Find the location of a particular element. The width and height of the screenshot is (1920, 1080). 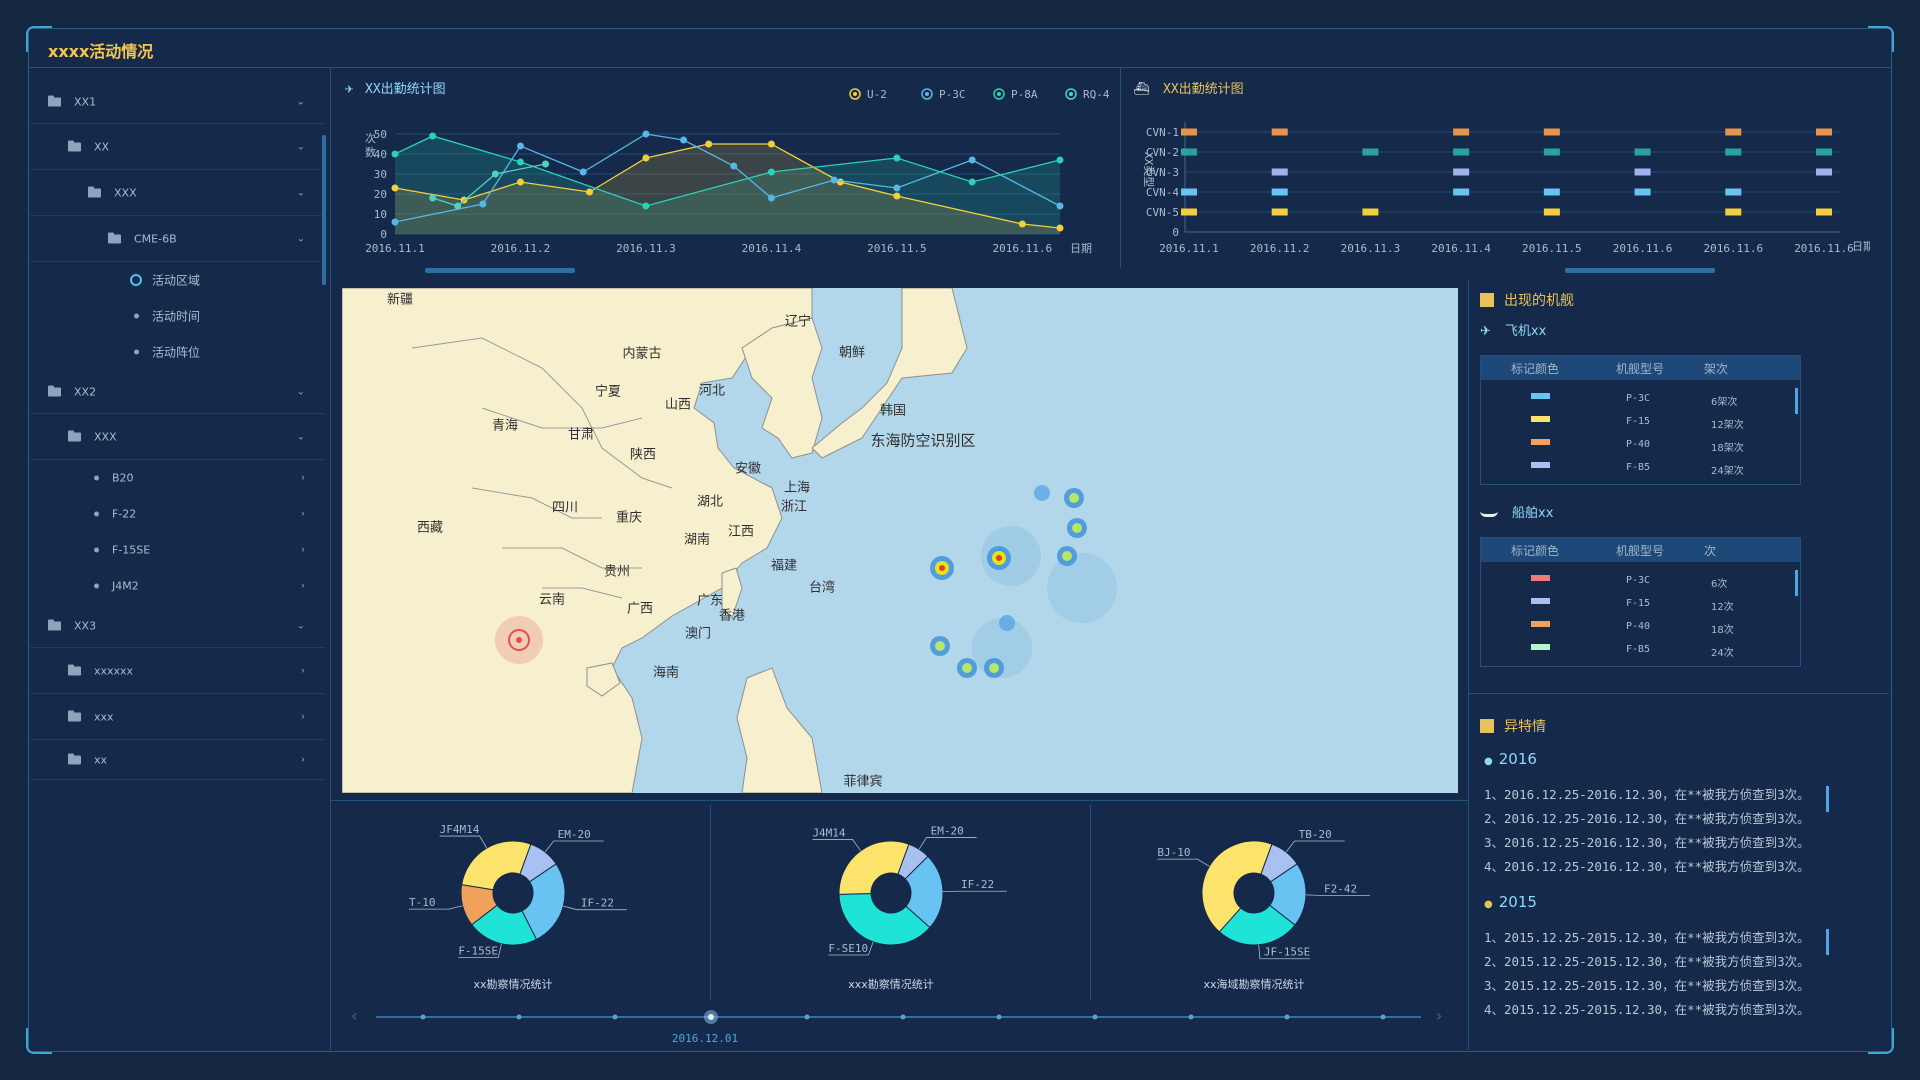

count-cell: 12次 is located at coordinates (1722, 607).